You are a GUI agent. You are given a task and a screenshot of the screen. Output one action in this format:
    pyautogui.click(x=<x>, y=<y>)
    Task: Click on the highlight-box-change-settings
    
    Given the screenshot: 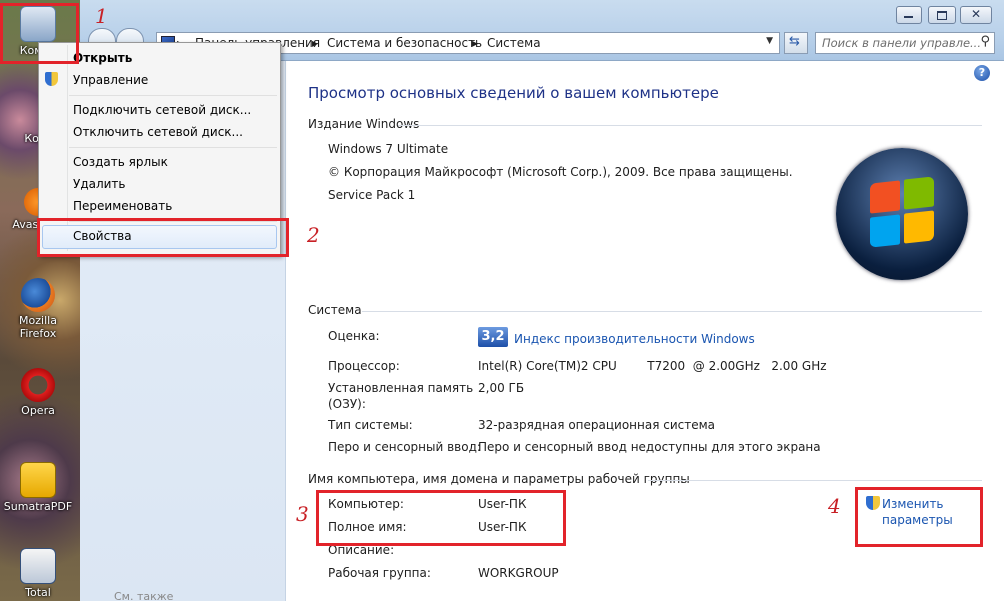 What is the action you would take?
    pyautogui.click(x=919, y=517)
    